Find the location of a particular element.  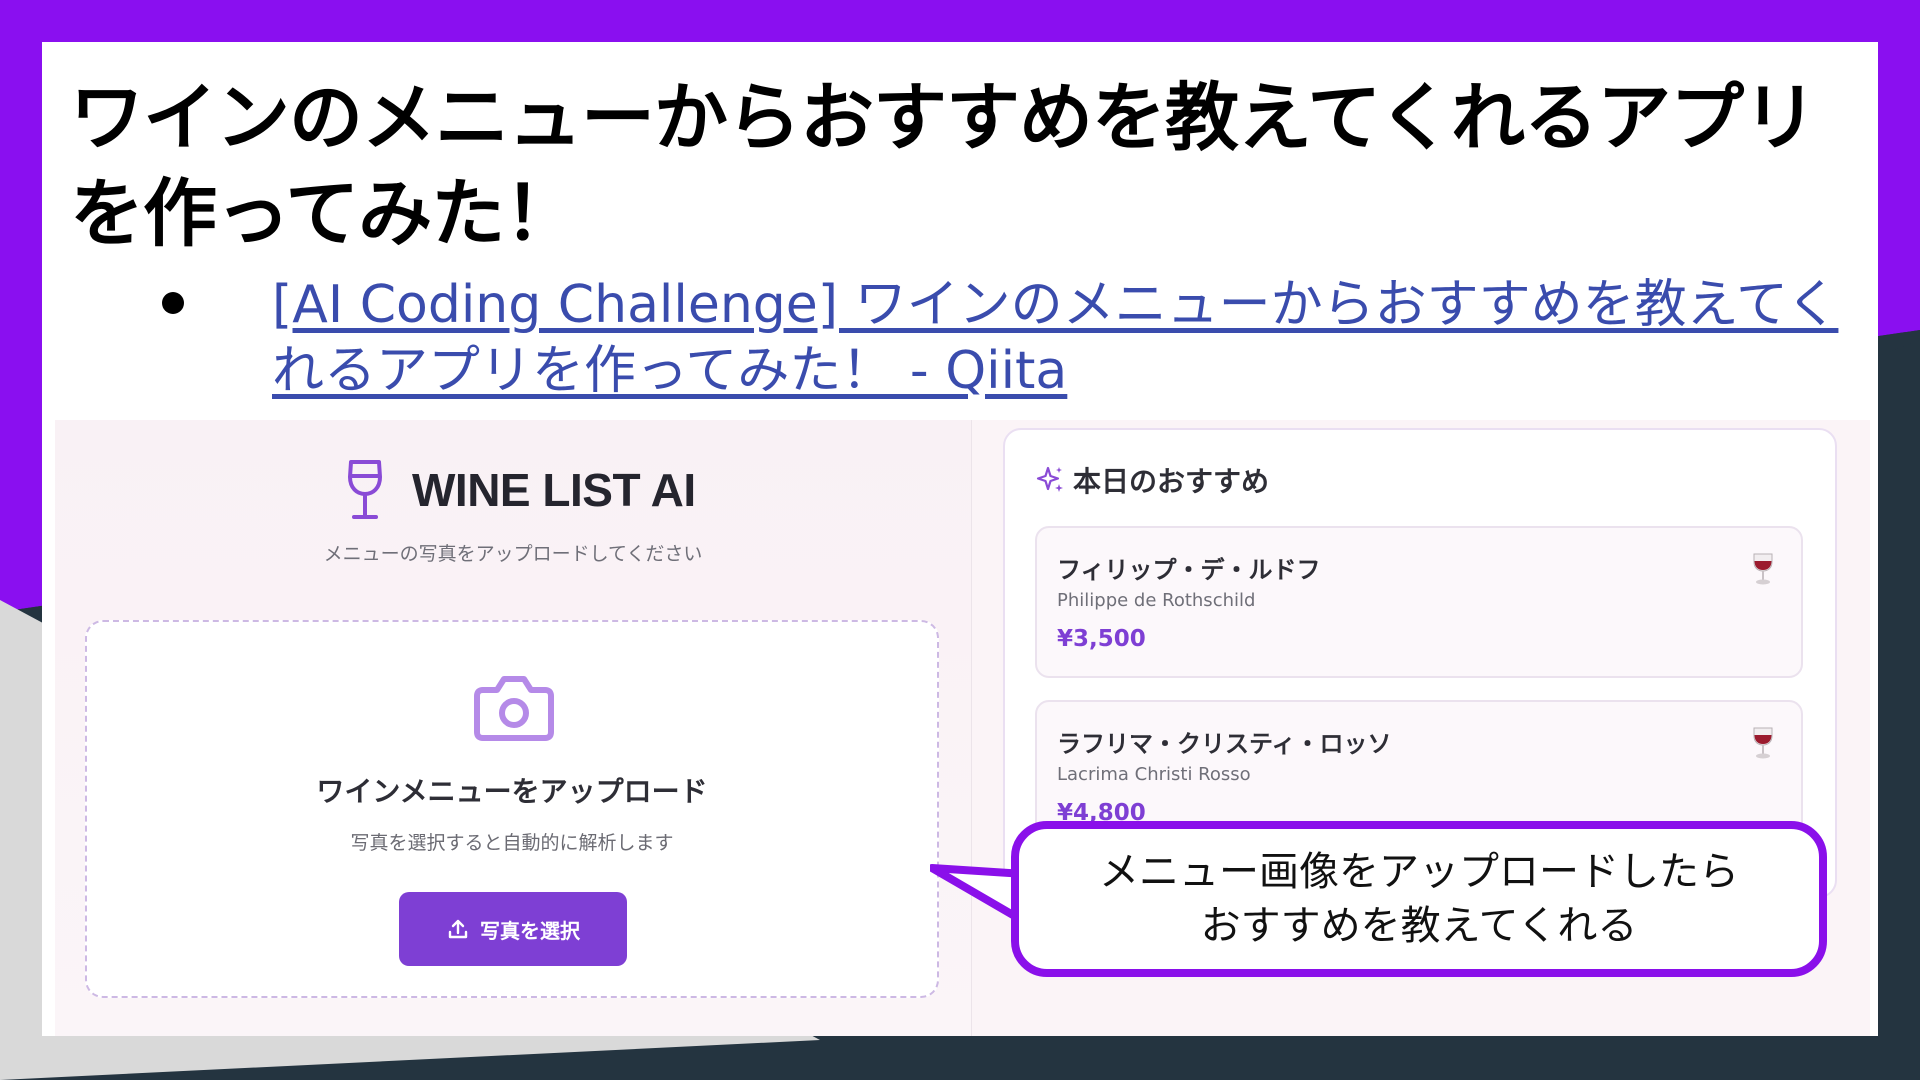

callout-line-2: おすすめを教えてくれる is located at coordinates (1419, 926).